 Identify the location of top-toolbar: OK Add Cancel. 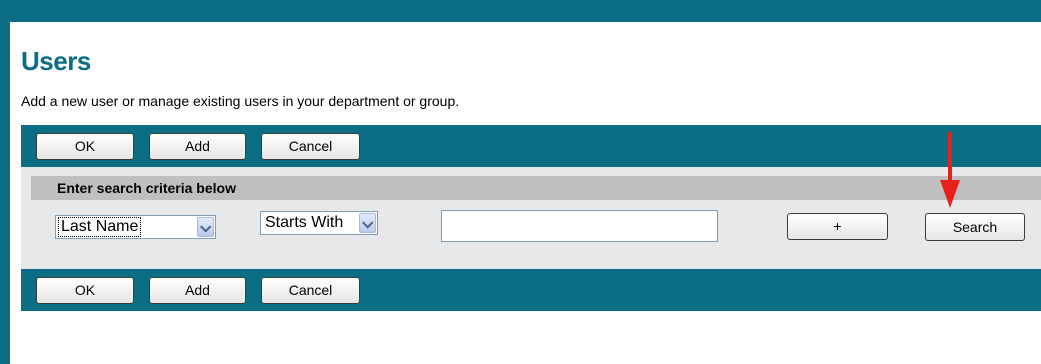
(531, 146).